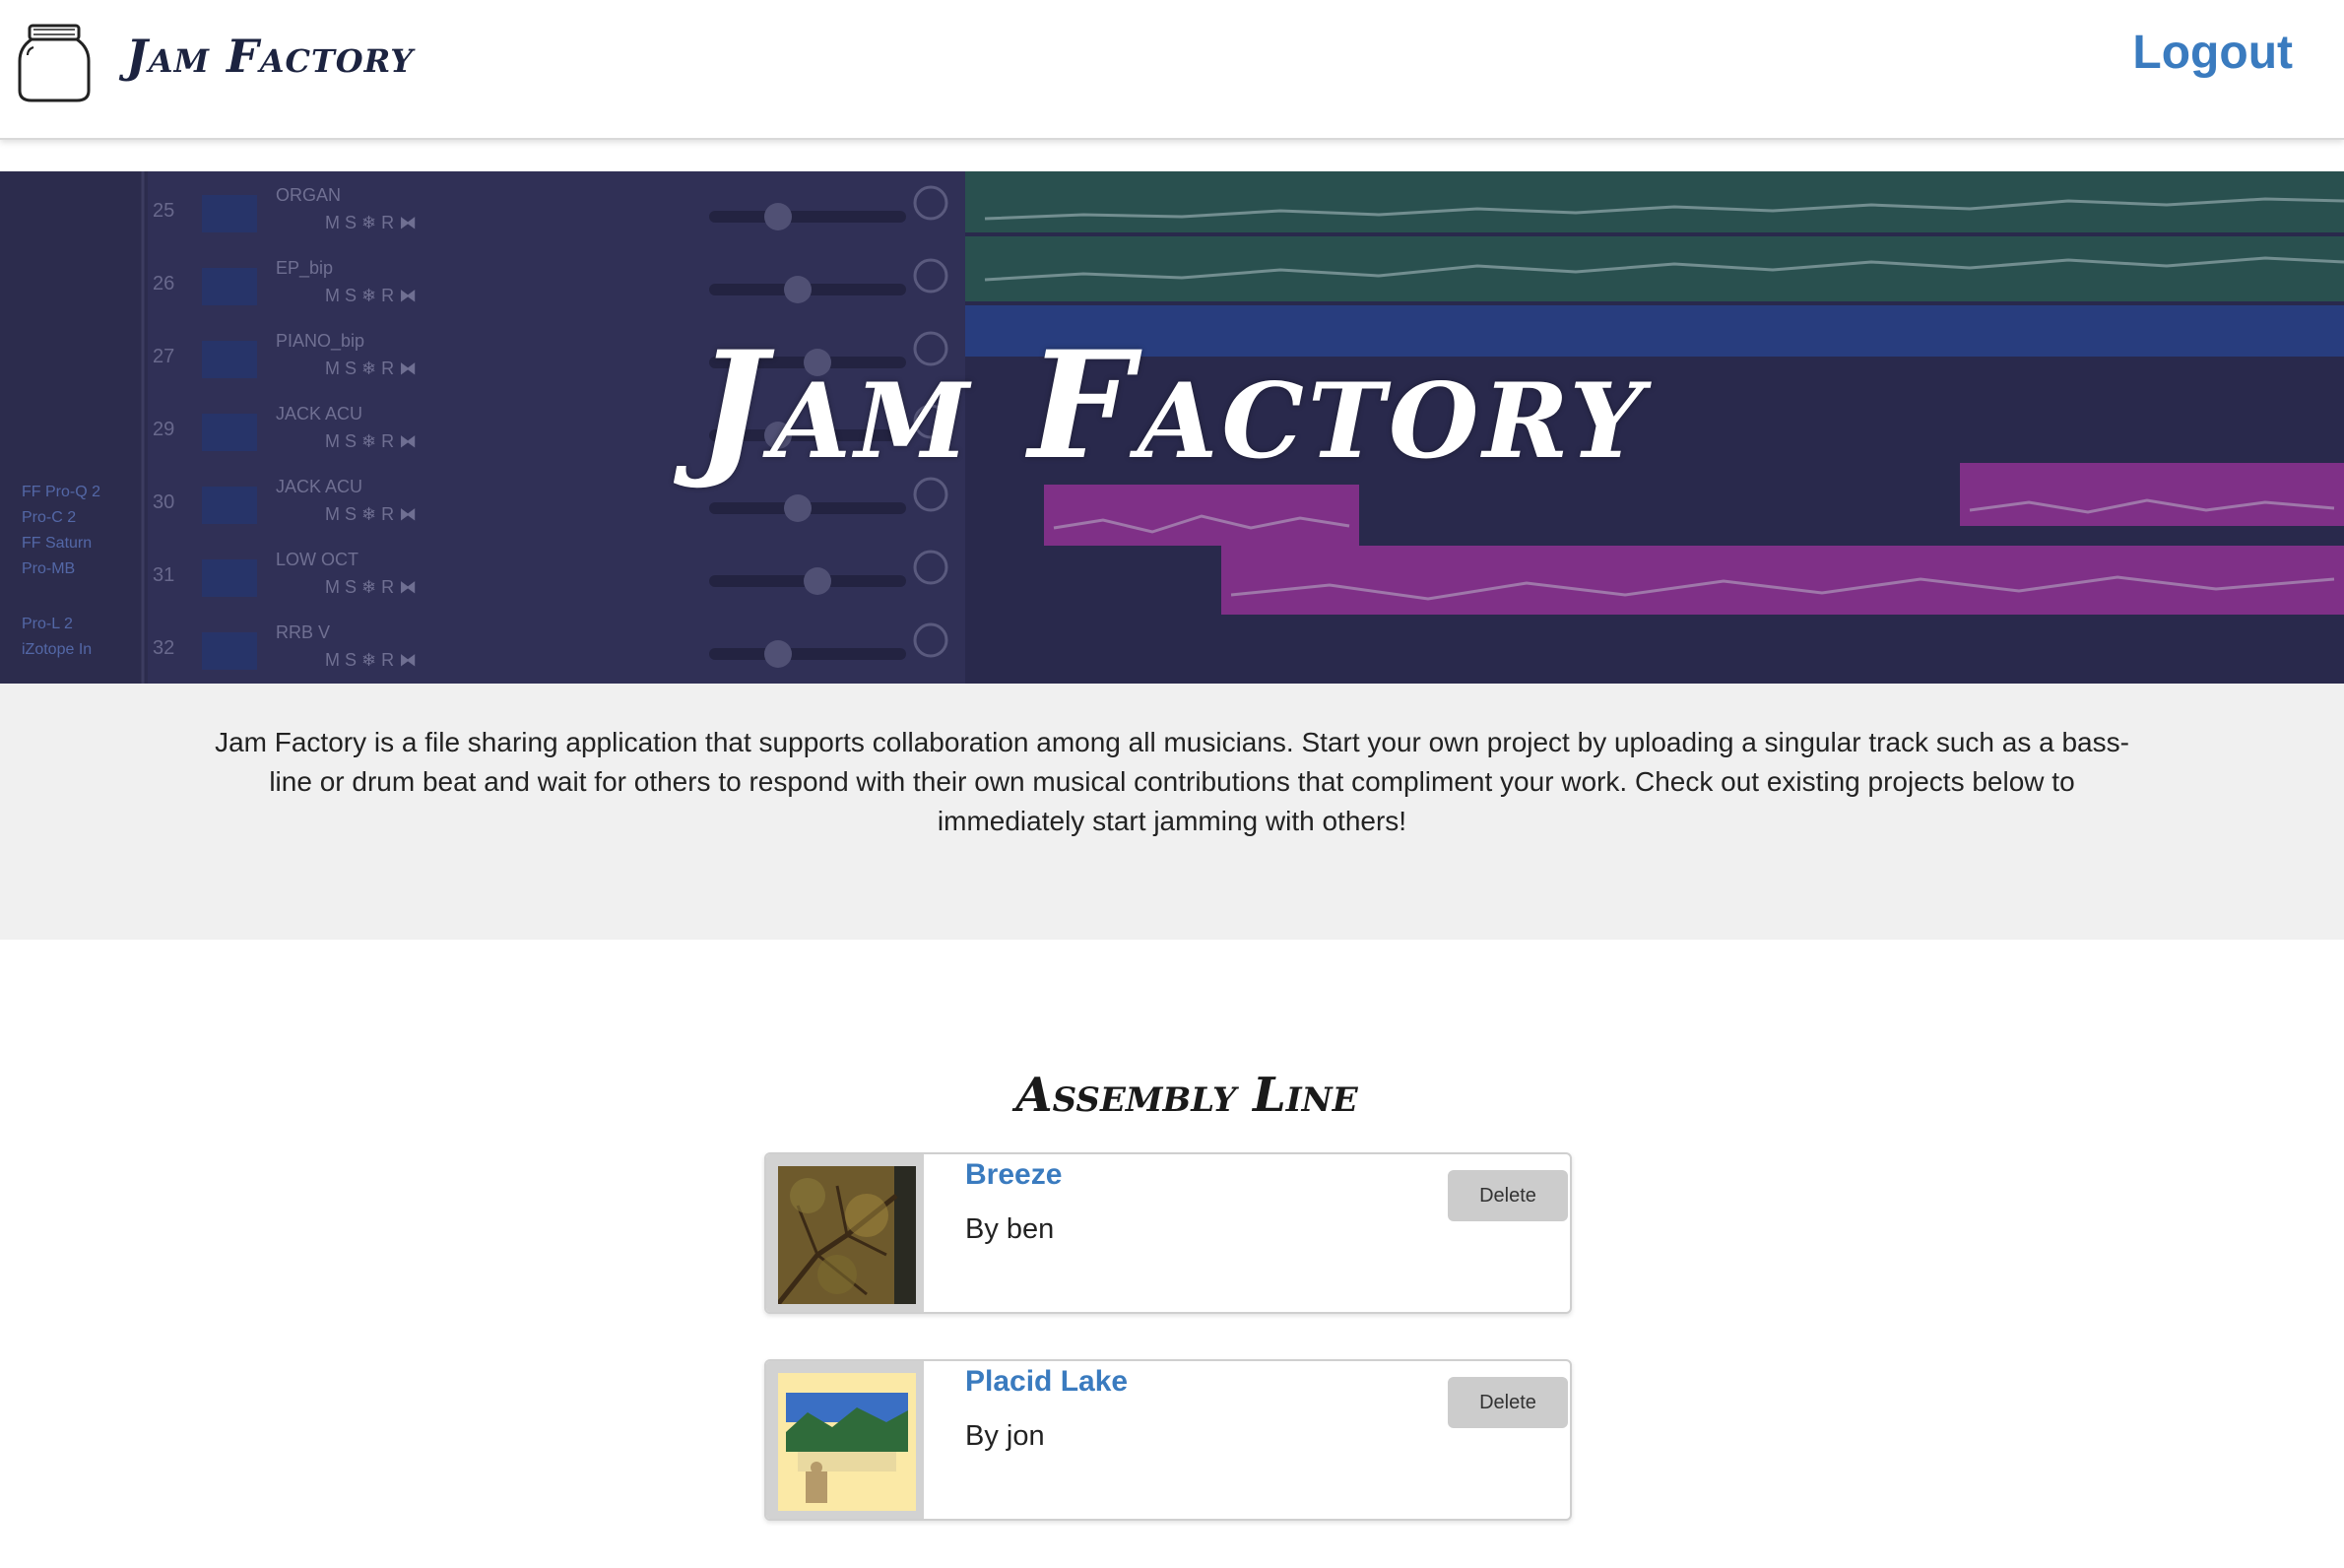  Describe the element at coordinates (1010, 1229) in the screenshot. I see `project-author: By ben` at that location.